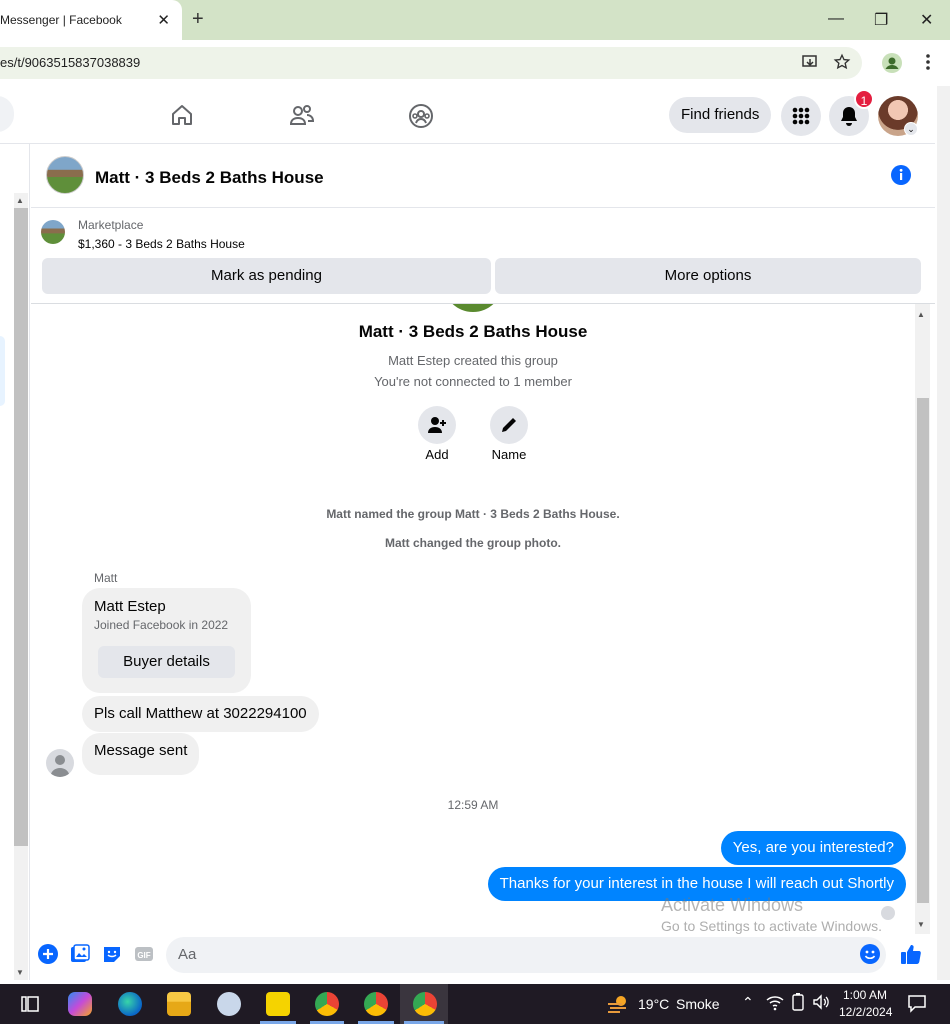  Describe the element at coordinates (526, 955) in the screenshot. I see `message-input: Aa` at that location.